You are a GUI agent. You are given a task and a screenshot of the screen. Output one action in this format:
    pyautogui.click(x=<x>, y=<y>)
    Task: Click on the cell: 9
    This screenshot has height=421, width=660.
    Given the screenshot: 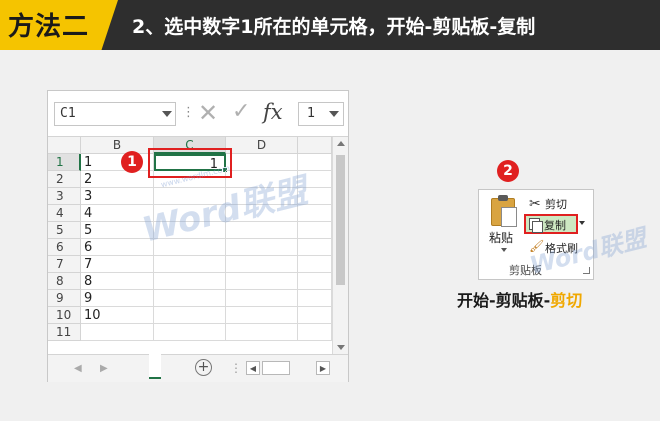 What is the action you would take?
    pyautogui.click(x=117, y=298)
    